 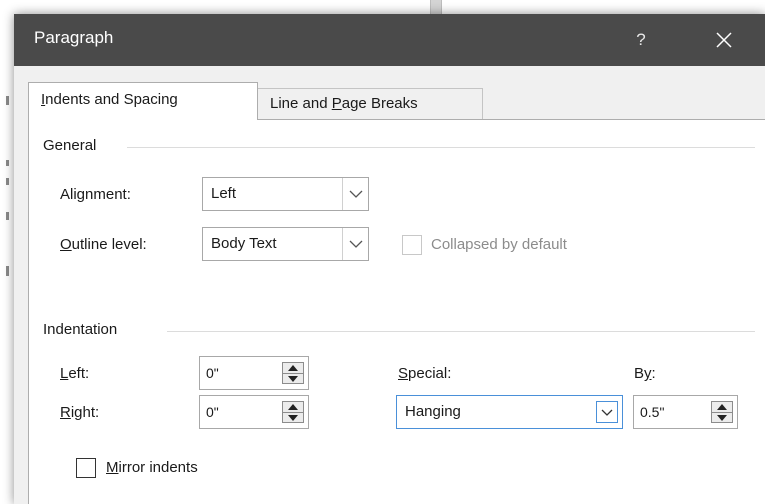 I want to click on left-indent-spinbox: 0", so click(x=254, y=373).